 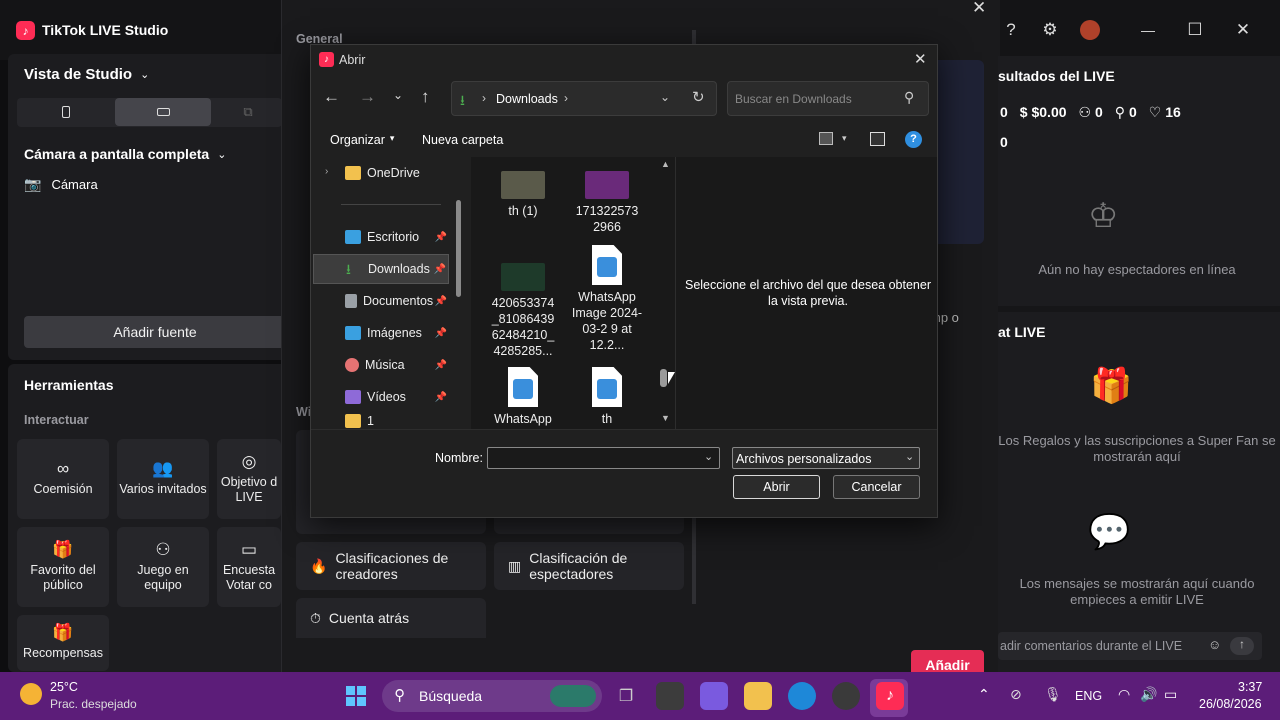 I want to click on nav-item-music: Música 📌, so click(x=381, y=365).